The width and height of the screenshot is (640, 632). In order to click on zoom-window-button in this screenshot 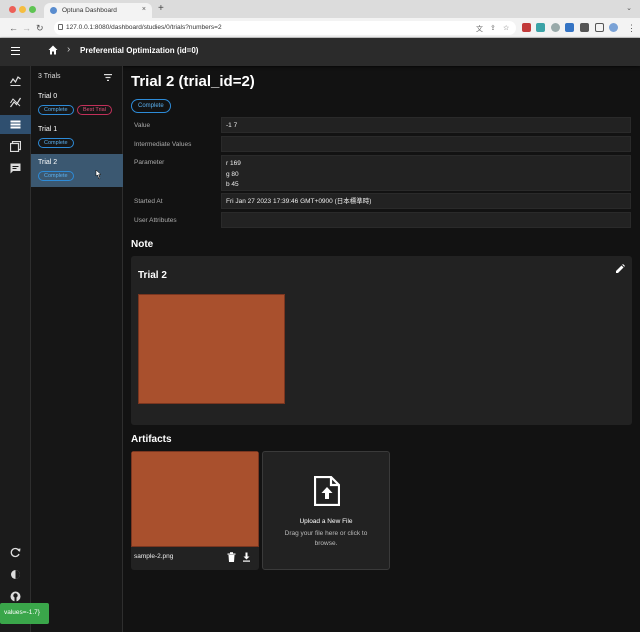, I will do `click(32, 9)`.